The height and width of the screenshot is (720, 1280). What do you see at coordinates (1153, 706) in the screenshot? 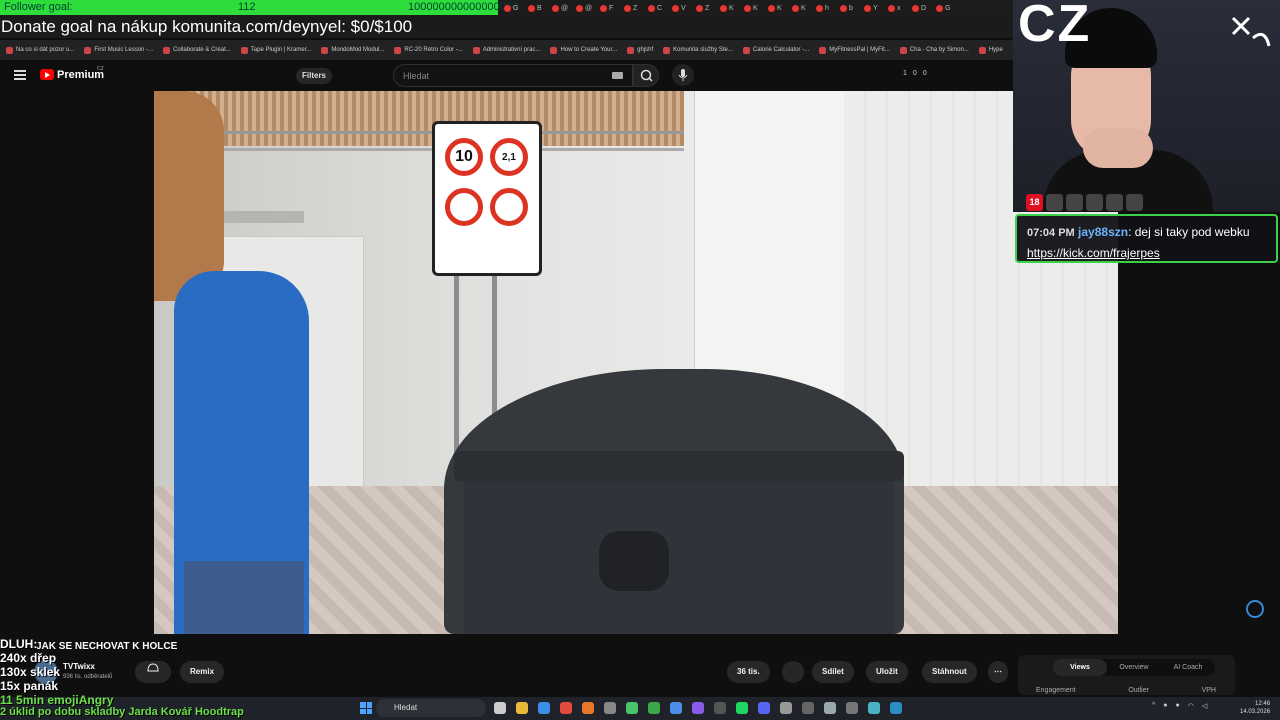
I see `tray-chevron-icon: ^` at bounding box center [1153, 706].